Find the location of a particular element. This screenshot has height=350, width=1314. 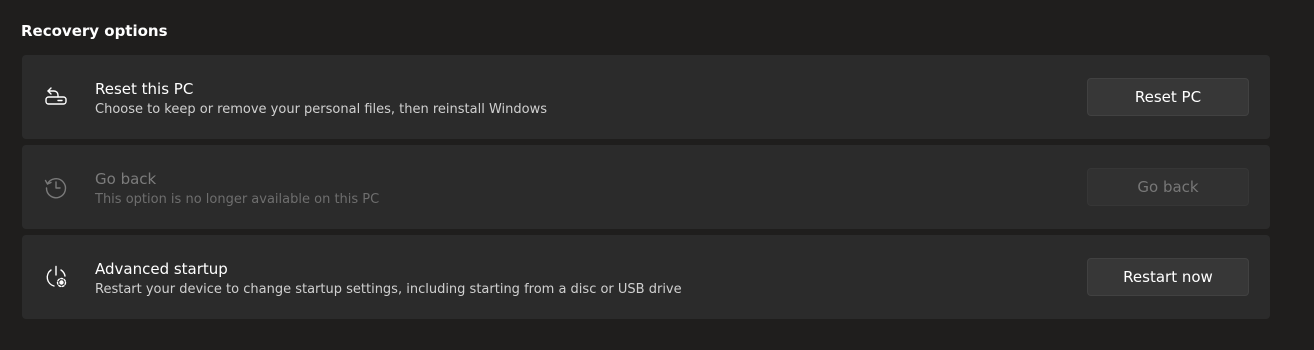

reset-pc-title: Reset this PC is located at coordinates (144, 89).